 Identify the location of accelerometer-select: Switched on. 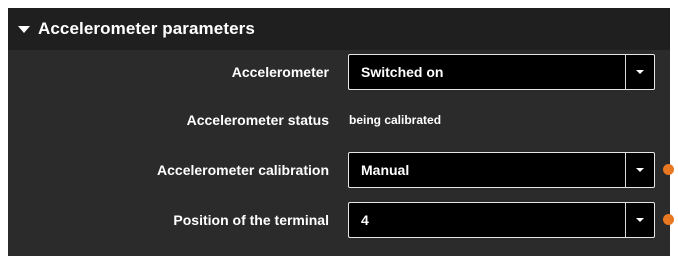
(501, 72).